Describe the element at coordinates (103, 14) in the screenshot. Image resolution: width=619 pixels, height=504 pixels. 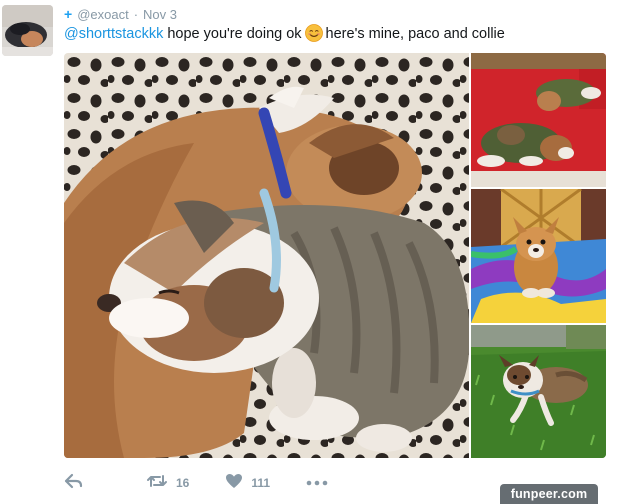
I see `user-handle: @exoact` at that location.